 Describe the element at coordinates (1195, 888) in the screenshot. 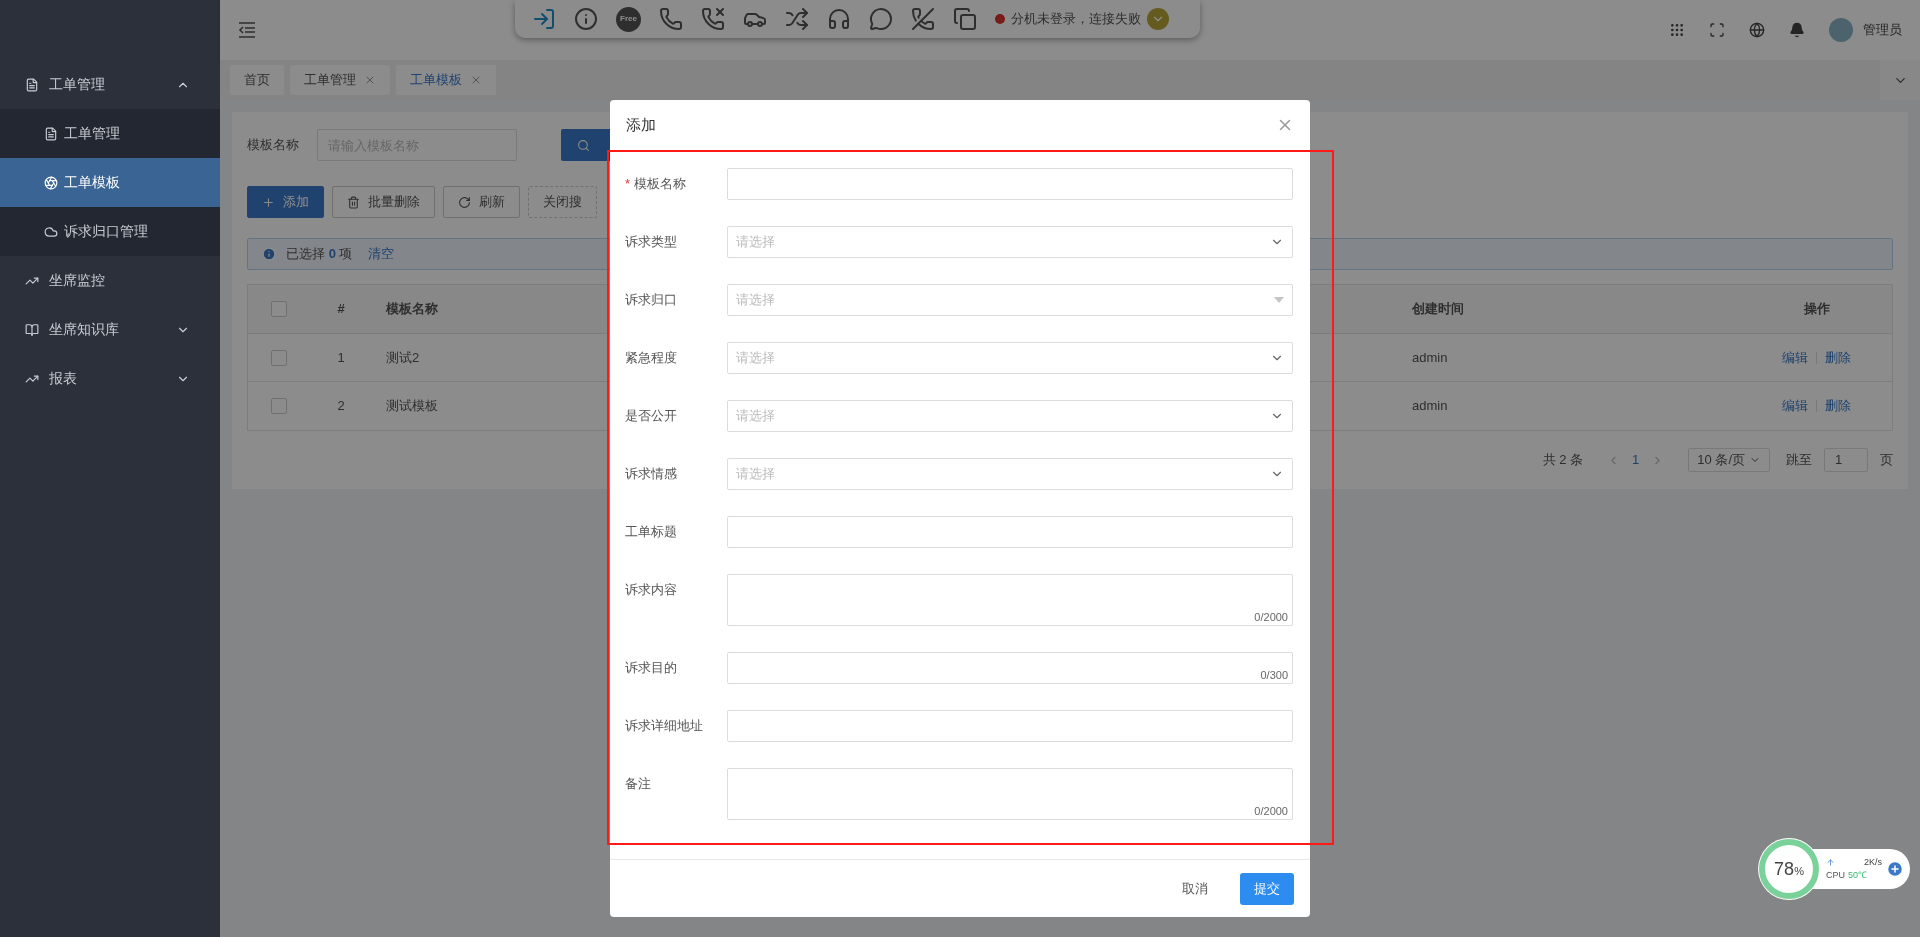

I see `cancel-button: 取消` at that location.